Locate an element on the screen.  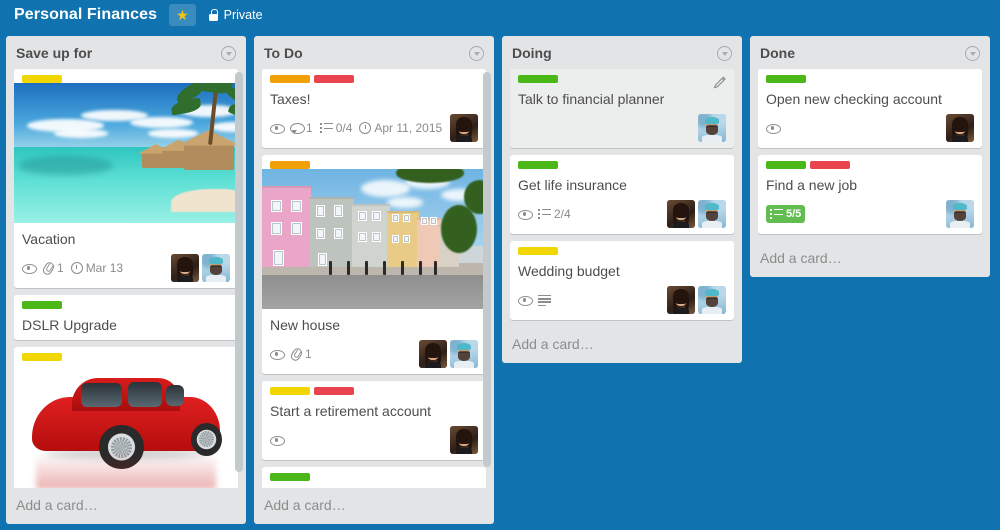
board-title: Personal Finances is located at coordinates (85, 15).